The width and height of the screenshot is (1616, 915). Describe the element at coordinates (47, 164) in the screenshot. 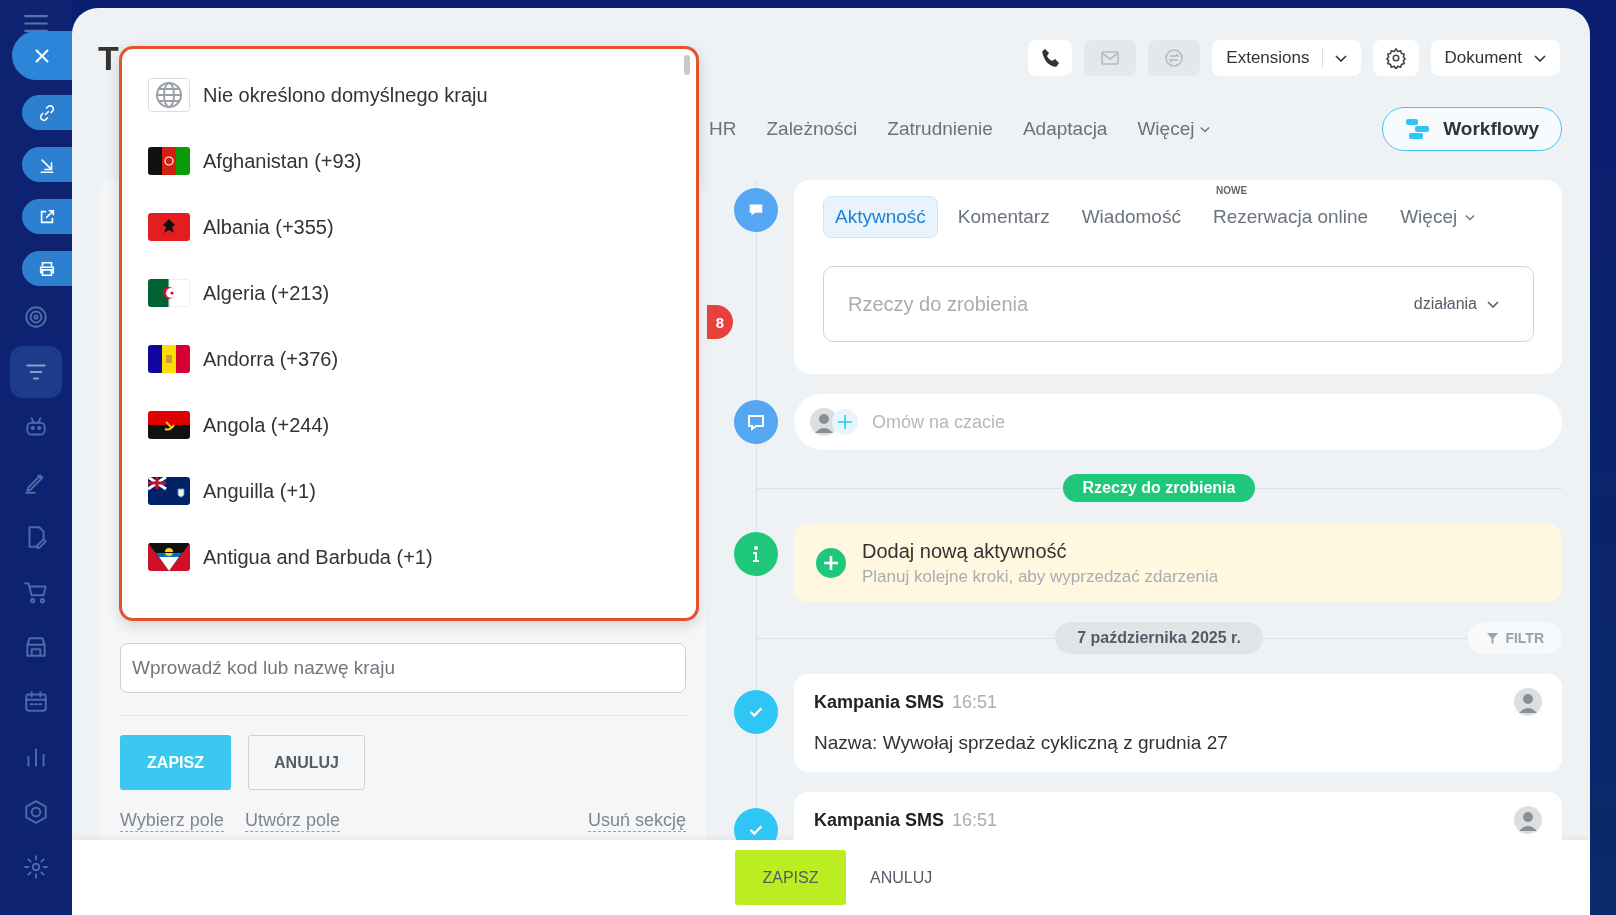

I see `download-button` at that location.